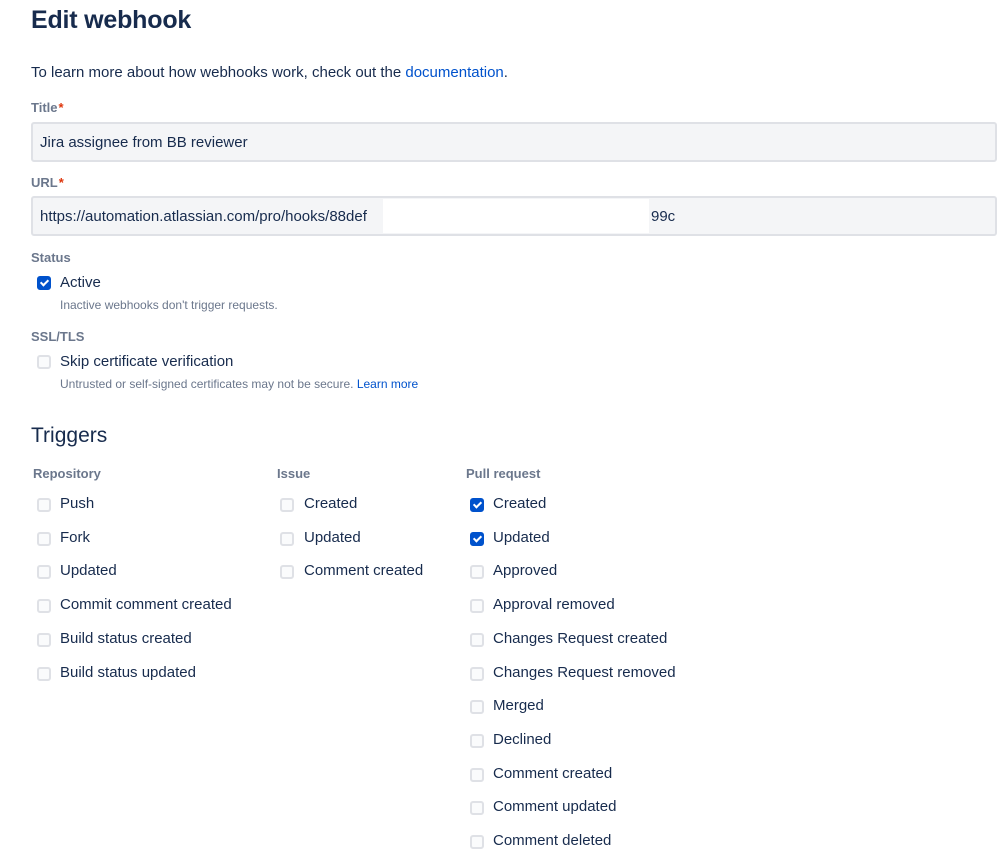 This screenshot has height=860, width=999. Describe the element at coordinates (146, 361) in the screenshot. I see `skip-cert-label: Skip certificate verification` at that location.